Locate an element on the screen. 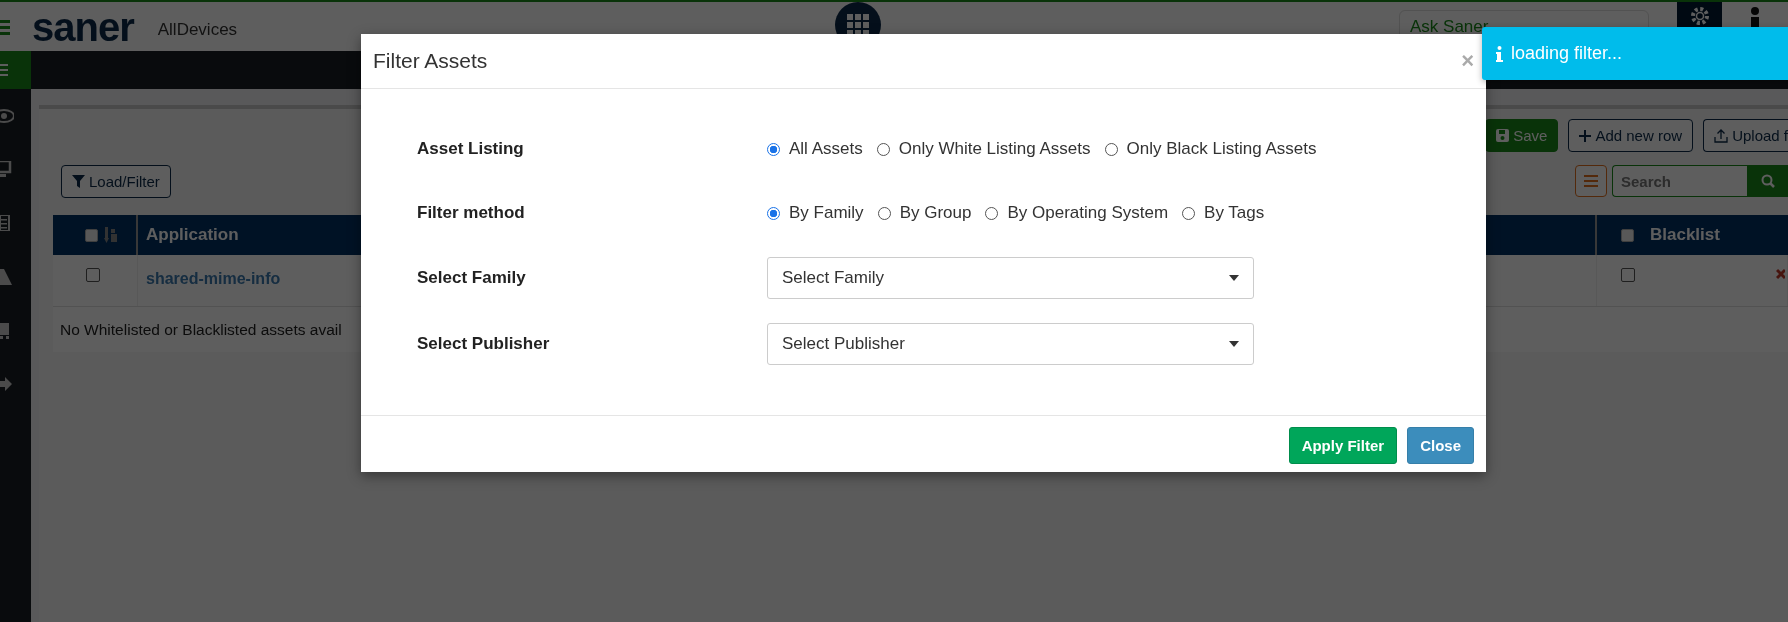 The image size is (1788, 622). column-header: Application is located at coordinates (192, 235).